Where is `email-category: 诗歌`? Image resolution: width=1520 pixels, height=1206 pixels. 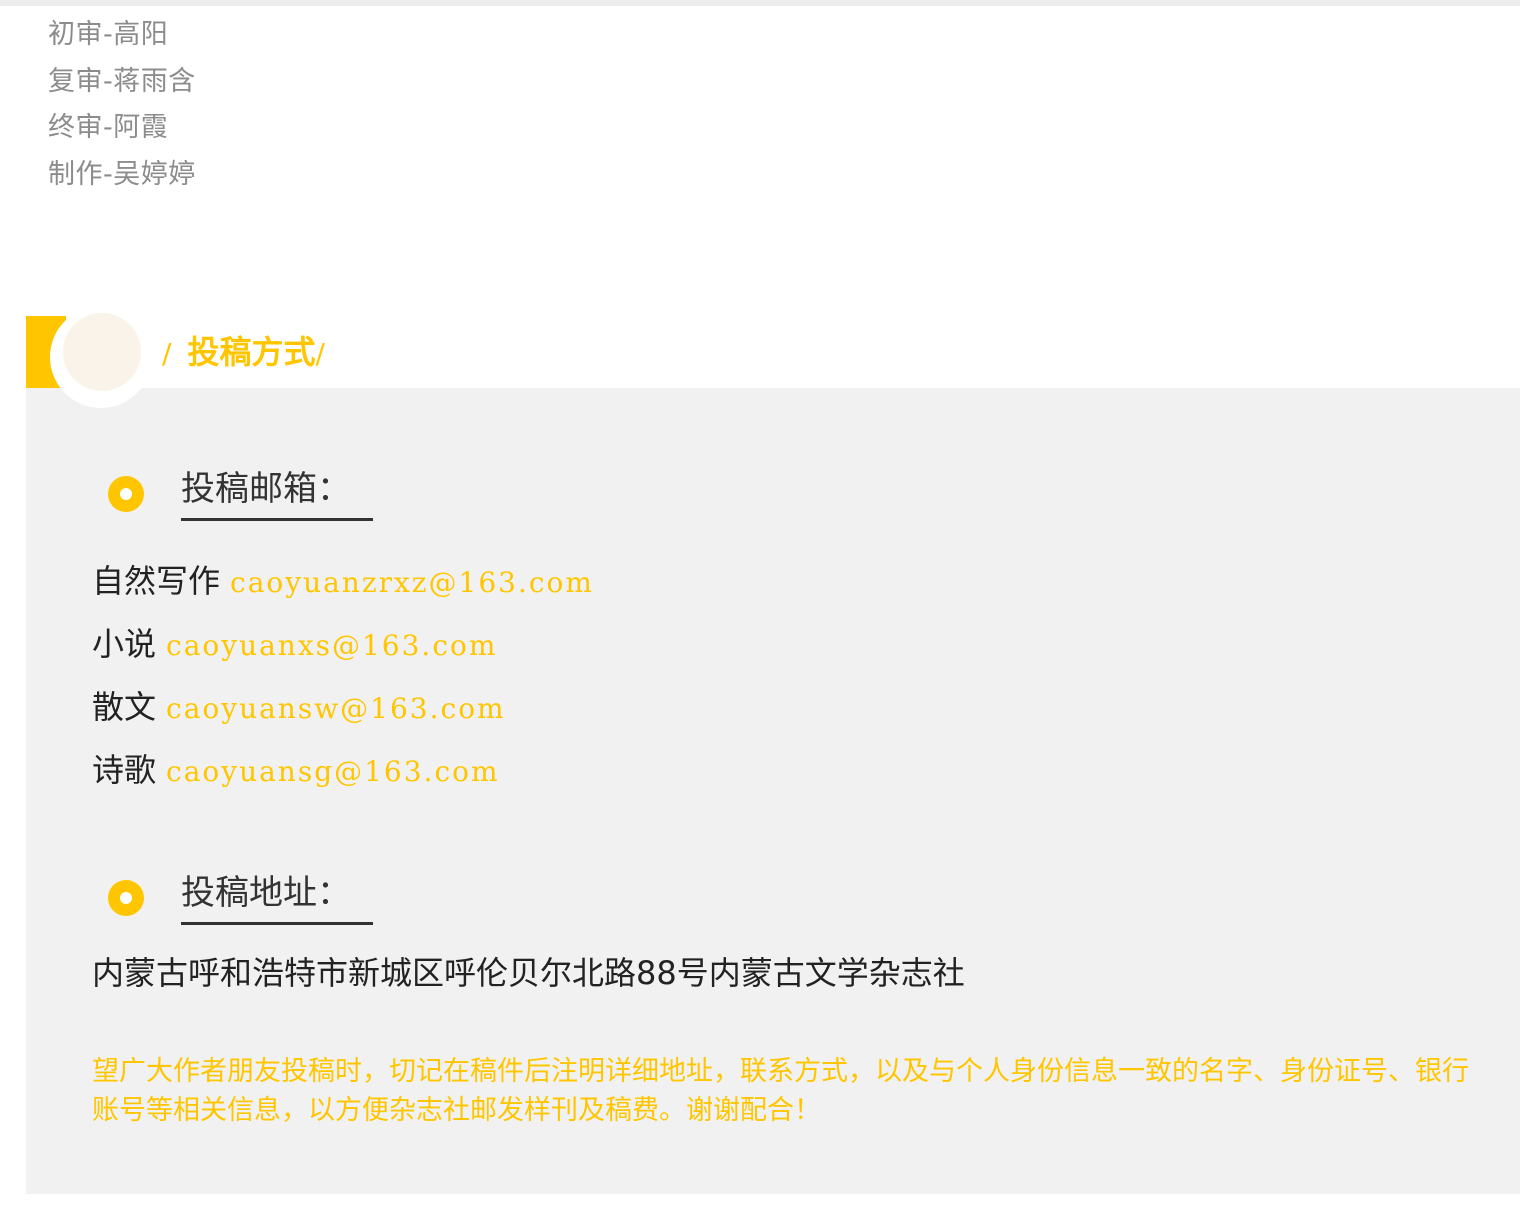 email-category: 诗歌 is located at coordinates (124, 770).